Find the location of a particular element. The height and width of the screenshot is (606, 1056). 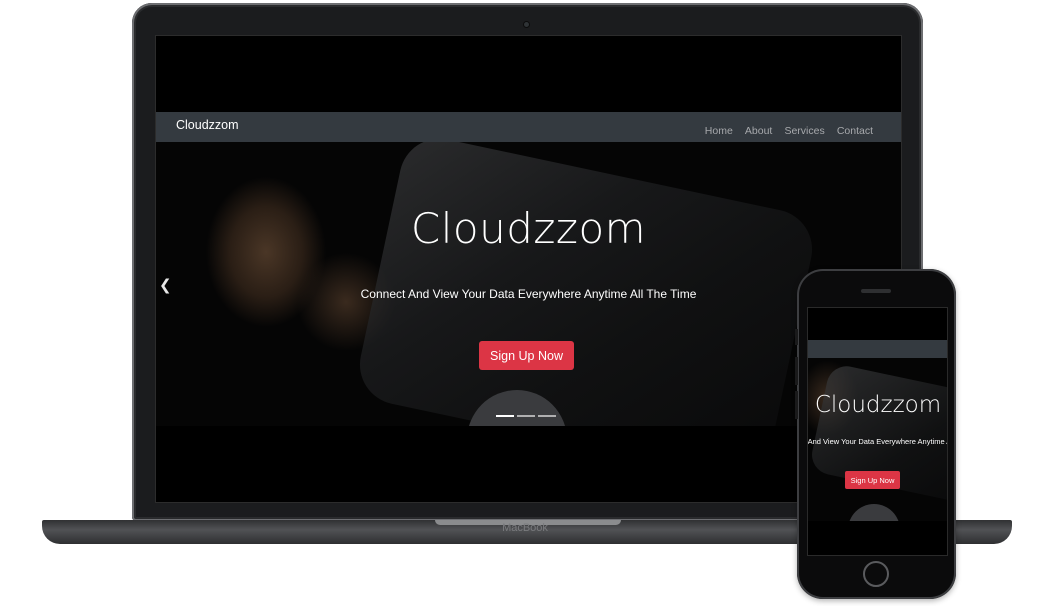

nav-link-home: Home is located at coordinates (719, 131).